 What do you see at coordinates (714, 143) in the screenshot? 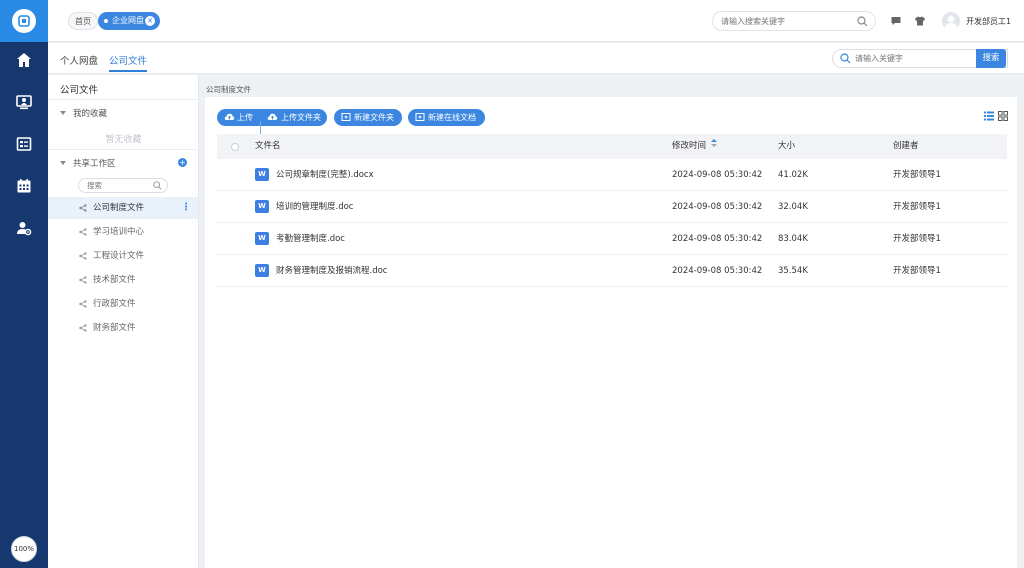
I see `sort-icon` at bounding box center [714, 143].